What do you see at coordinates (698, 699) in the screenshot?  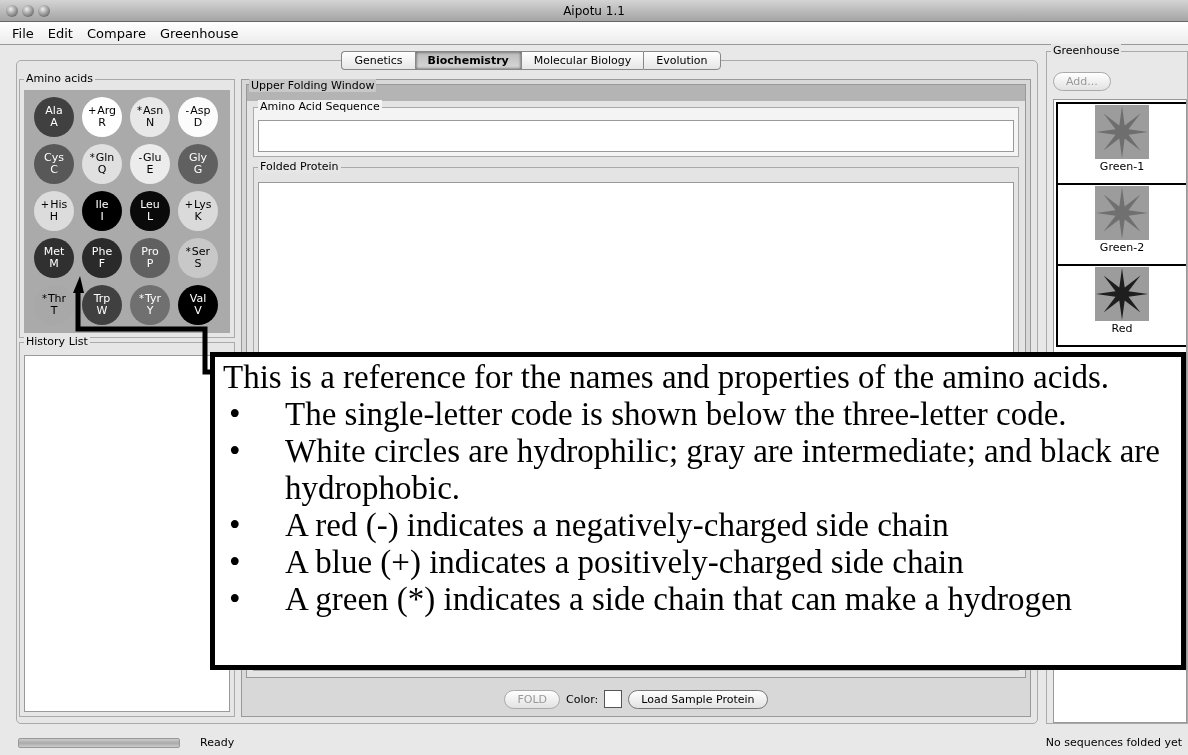 I see `load-sample-button: Load Sample Protein` at bounding box center [698, 699].